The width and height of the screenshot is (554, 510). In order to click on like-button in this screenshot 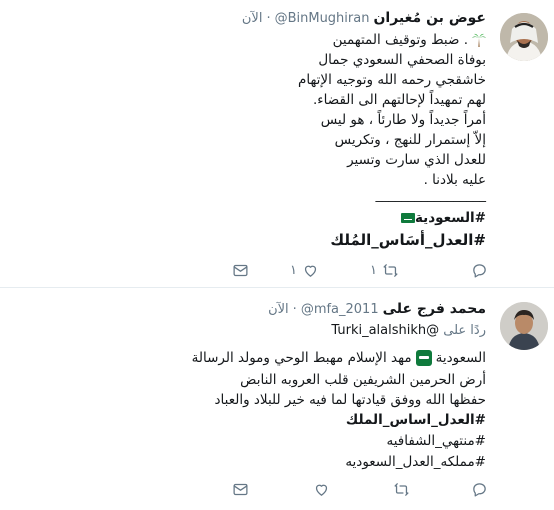, I will do `click(321, 489)`.